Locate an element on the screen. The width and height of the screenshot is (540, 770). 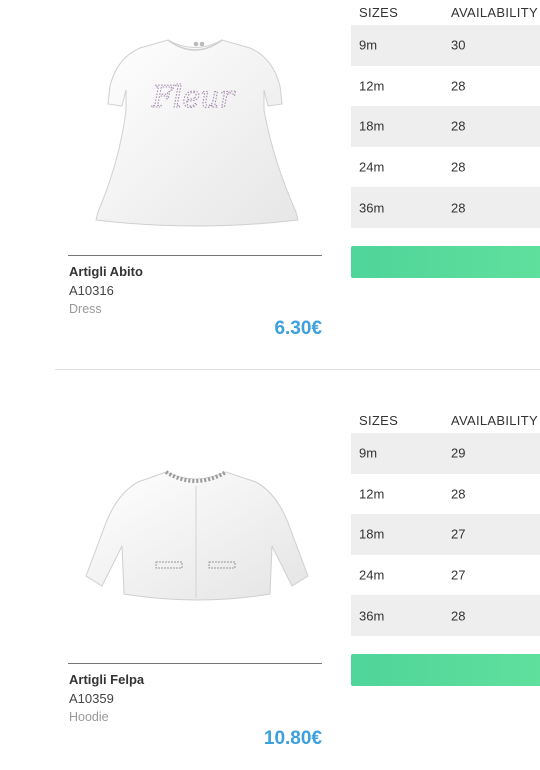
tshirt-dress-illustration: Fleur is located at coordinates (197, 133).